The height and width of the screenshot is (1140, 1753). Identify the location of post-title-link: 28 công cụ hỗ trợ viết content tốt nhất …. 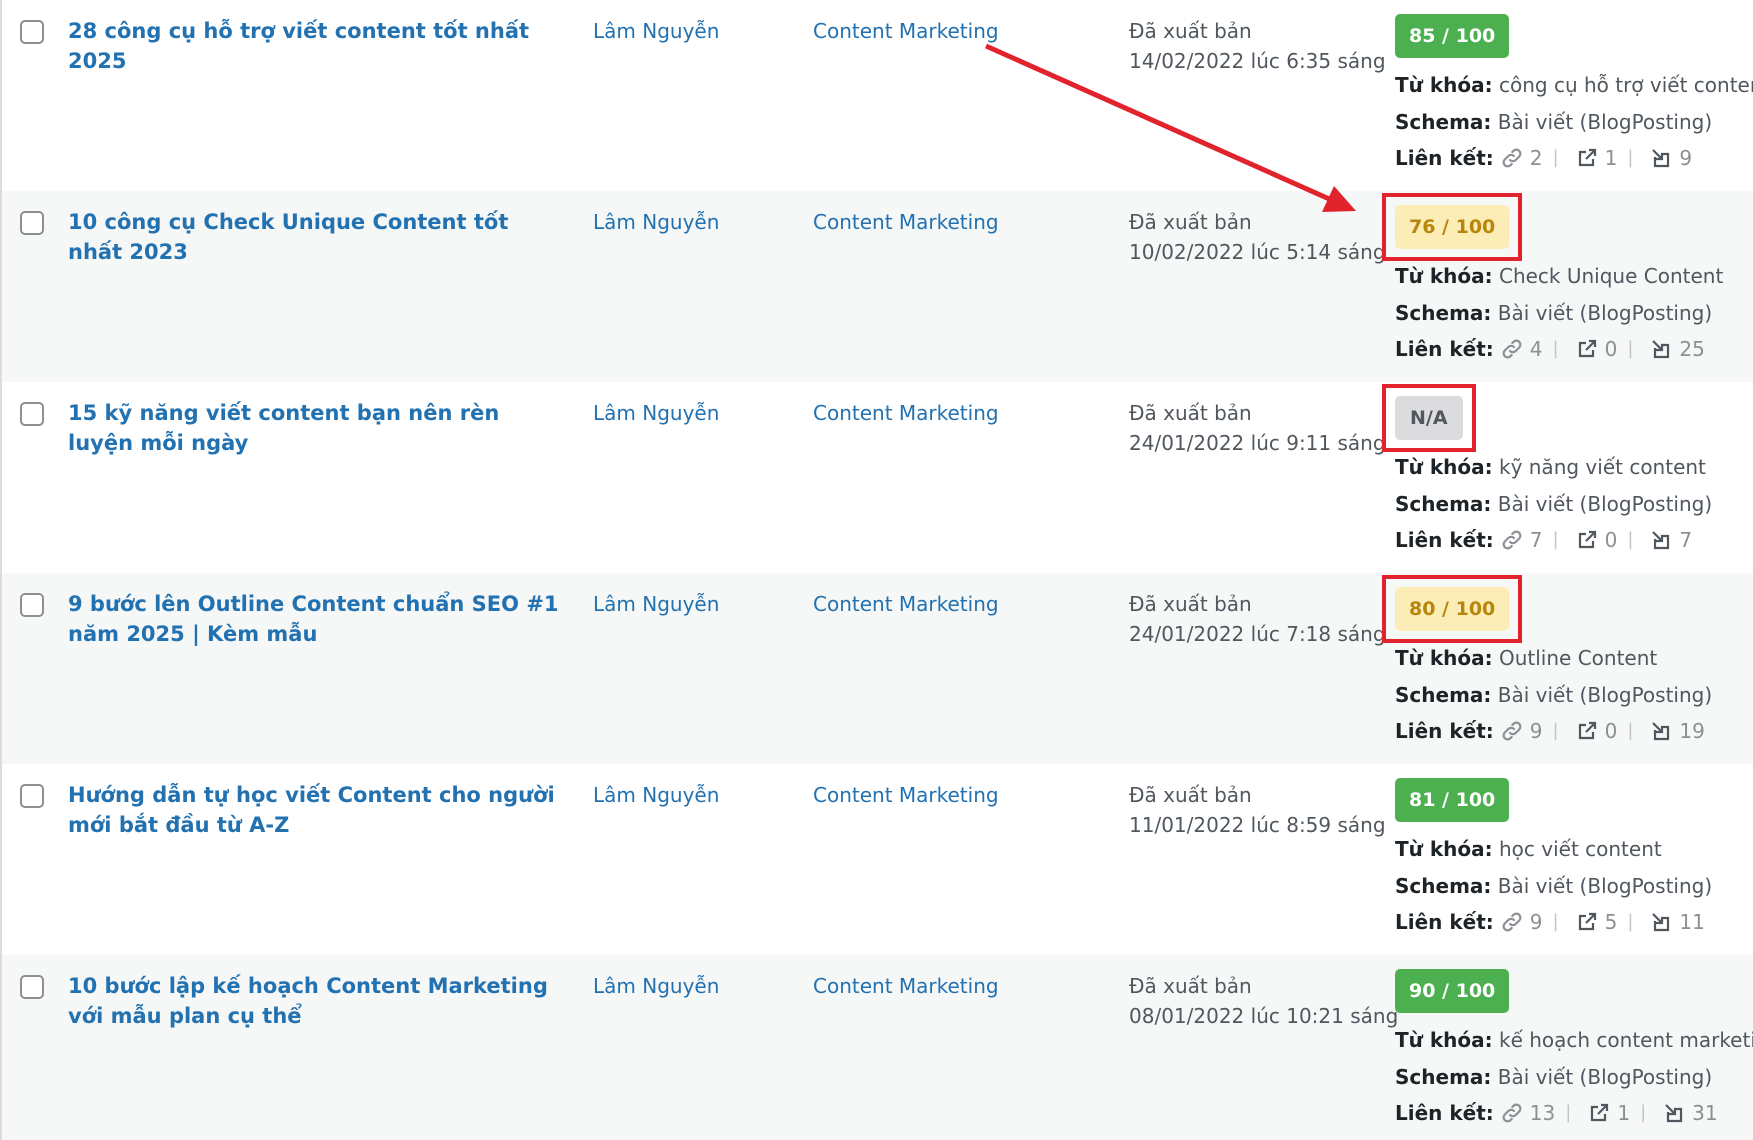
(318, 46).